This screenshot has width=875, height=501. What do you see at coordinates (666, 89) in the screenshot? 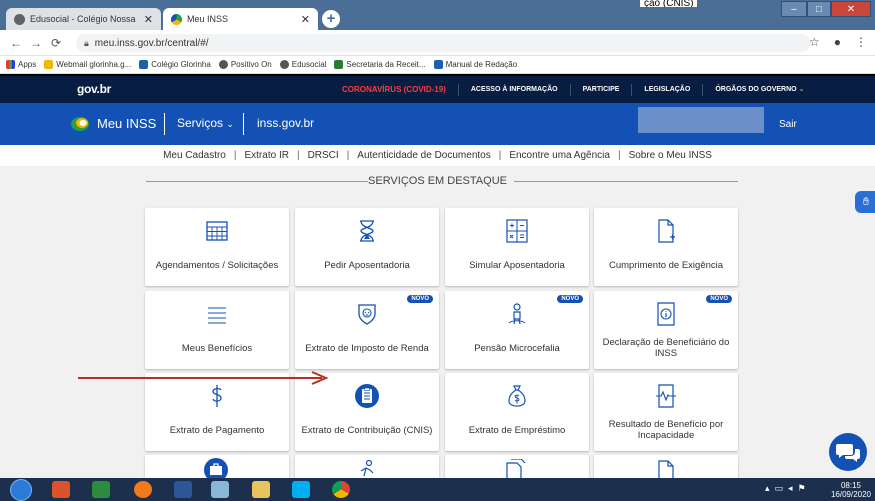
I see `gov-link-legislacao: LEGISLAÇÃO` at bounding box center [666, 89].